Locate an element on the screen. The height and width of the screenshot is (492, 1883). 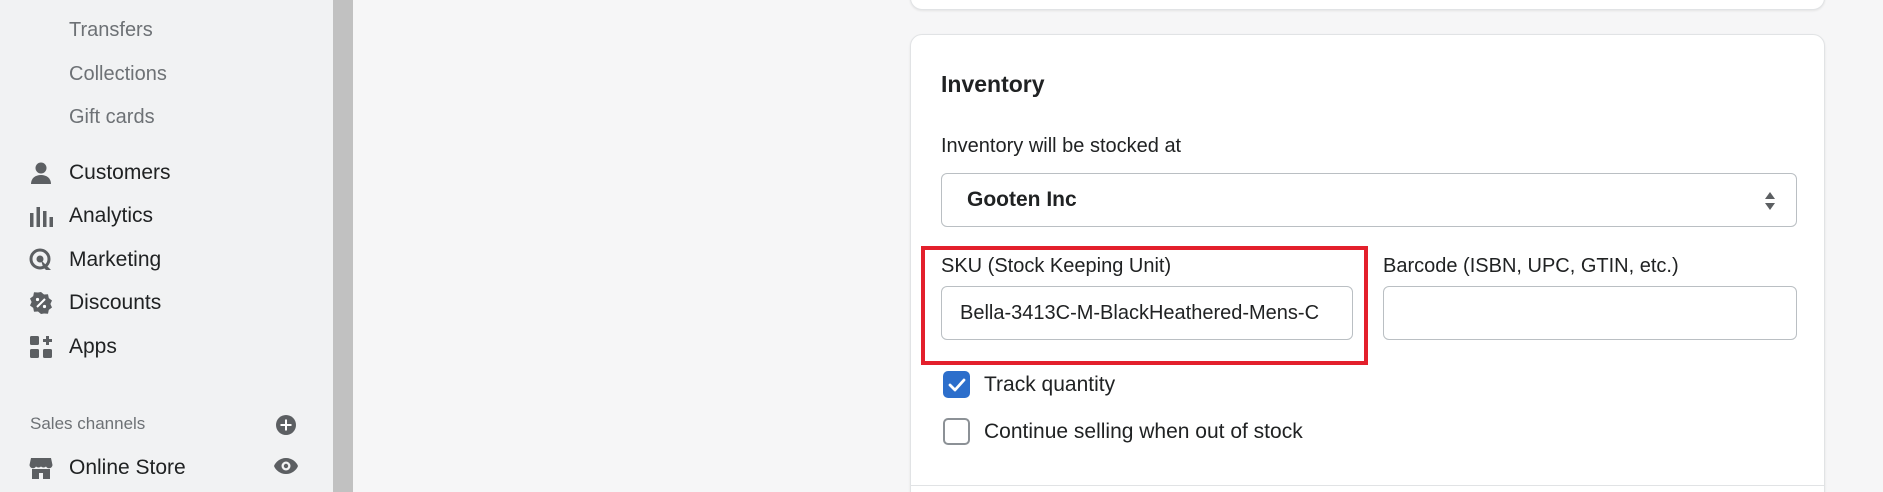
eye-icon is located at coordinates (286, 466).